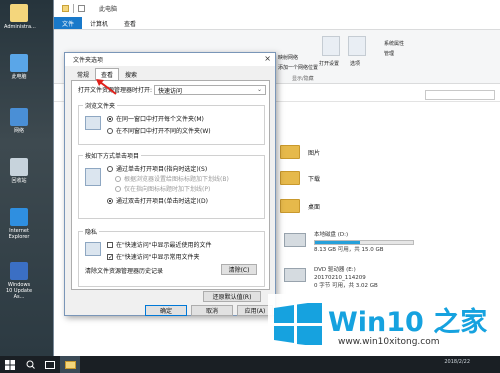  What do you see at coordinates (239, 269) in the screenshot?
I see `clear-button: 清除(C)` at bounding box center [239, 269].